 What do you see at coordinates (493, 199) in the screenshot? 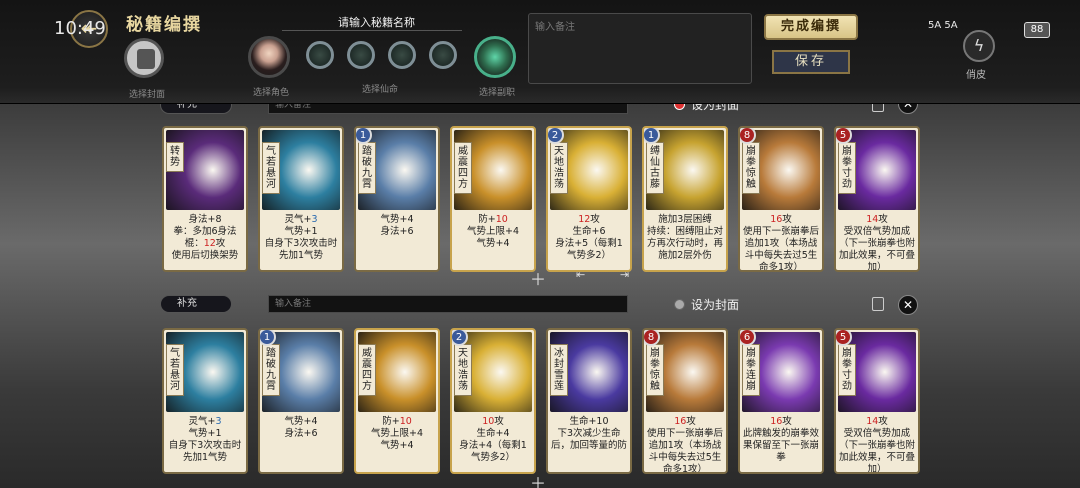
I see `card-1-4: 威震四方防+10 气势上限+4 气势+4` at bounding box center [493, 199].